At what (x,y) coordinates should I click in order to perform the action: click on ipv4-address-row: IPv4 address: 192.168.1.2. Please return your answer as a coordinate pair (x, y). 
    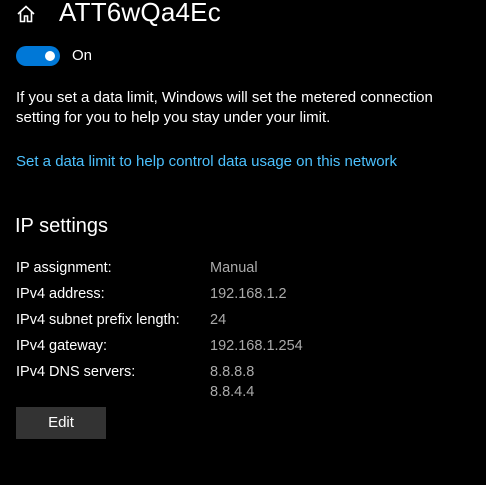
    Looking at the image, I should click on (246, 294).